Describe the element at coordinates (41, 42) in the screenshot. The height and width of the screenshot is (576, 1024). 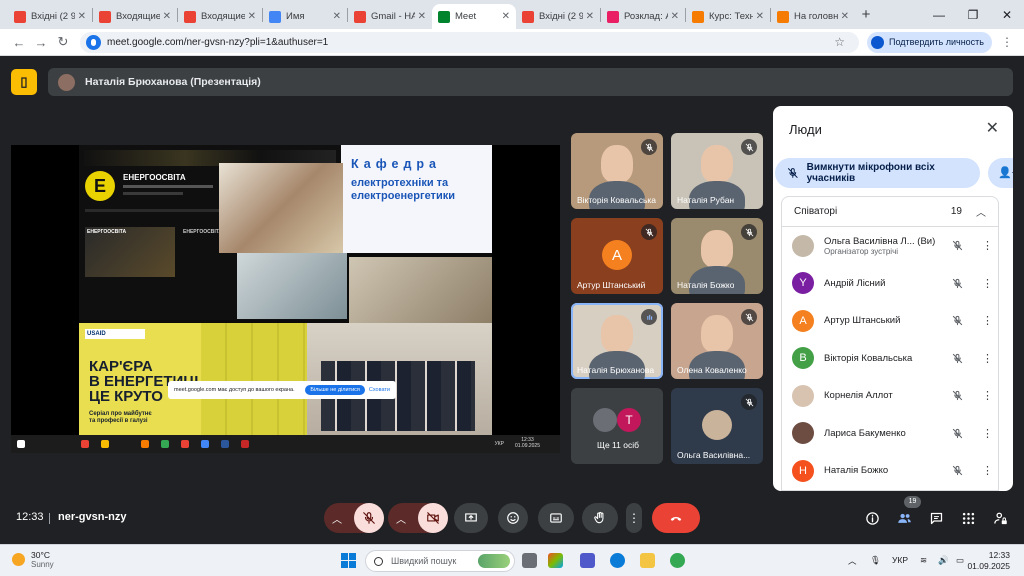
I see `forward-icon: →` at that location.